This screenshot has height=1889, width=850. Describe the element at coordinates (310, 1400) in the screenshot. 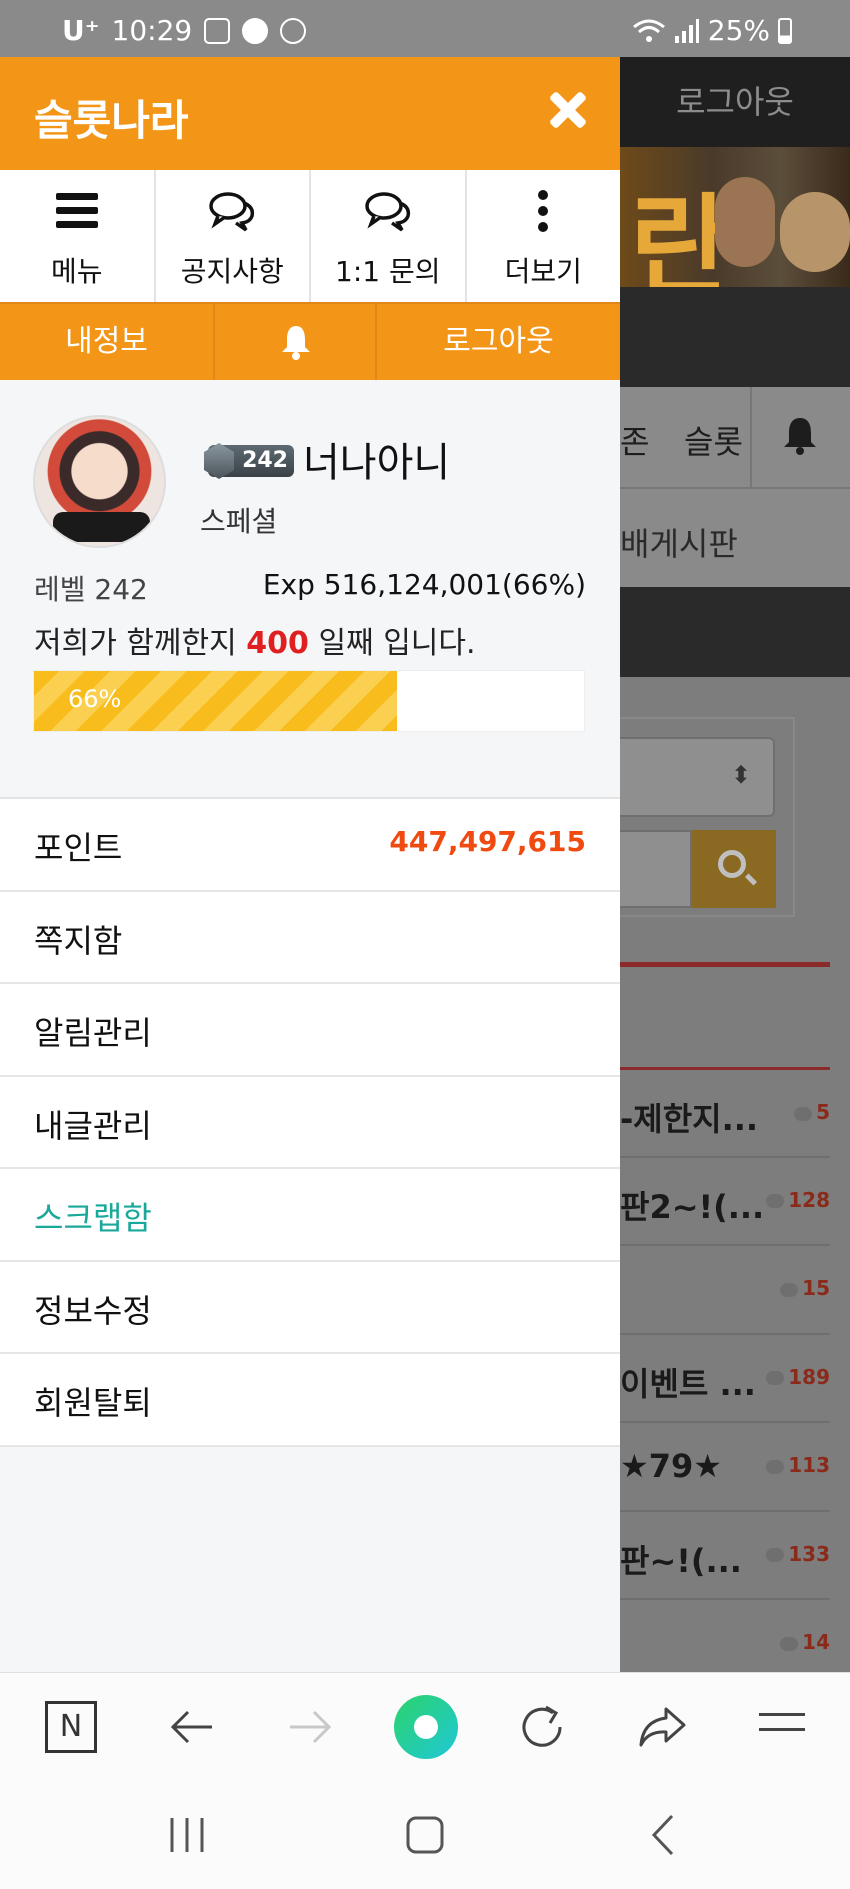

I see `menu-item-withdraw: 회원탈퇴` at that location.